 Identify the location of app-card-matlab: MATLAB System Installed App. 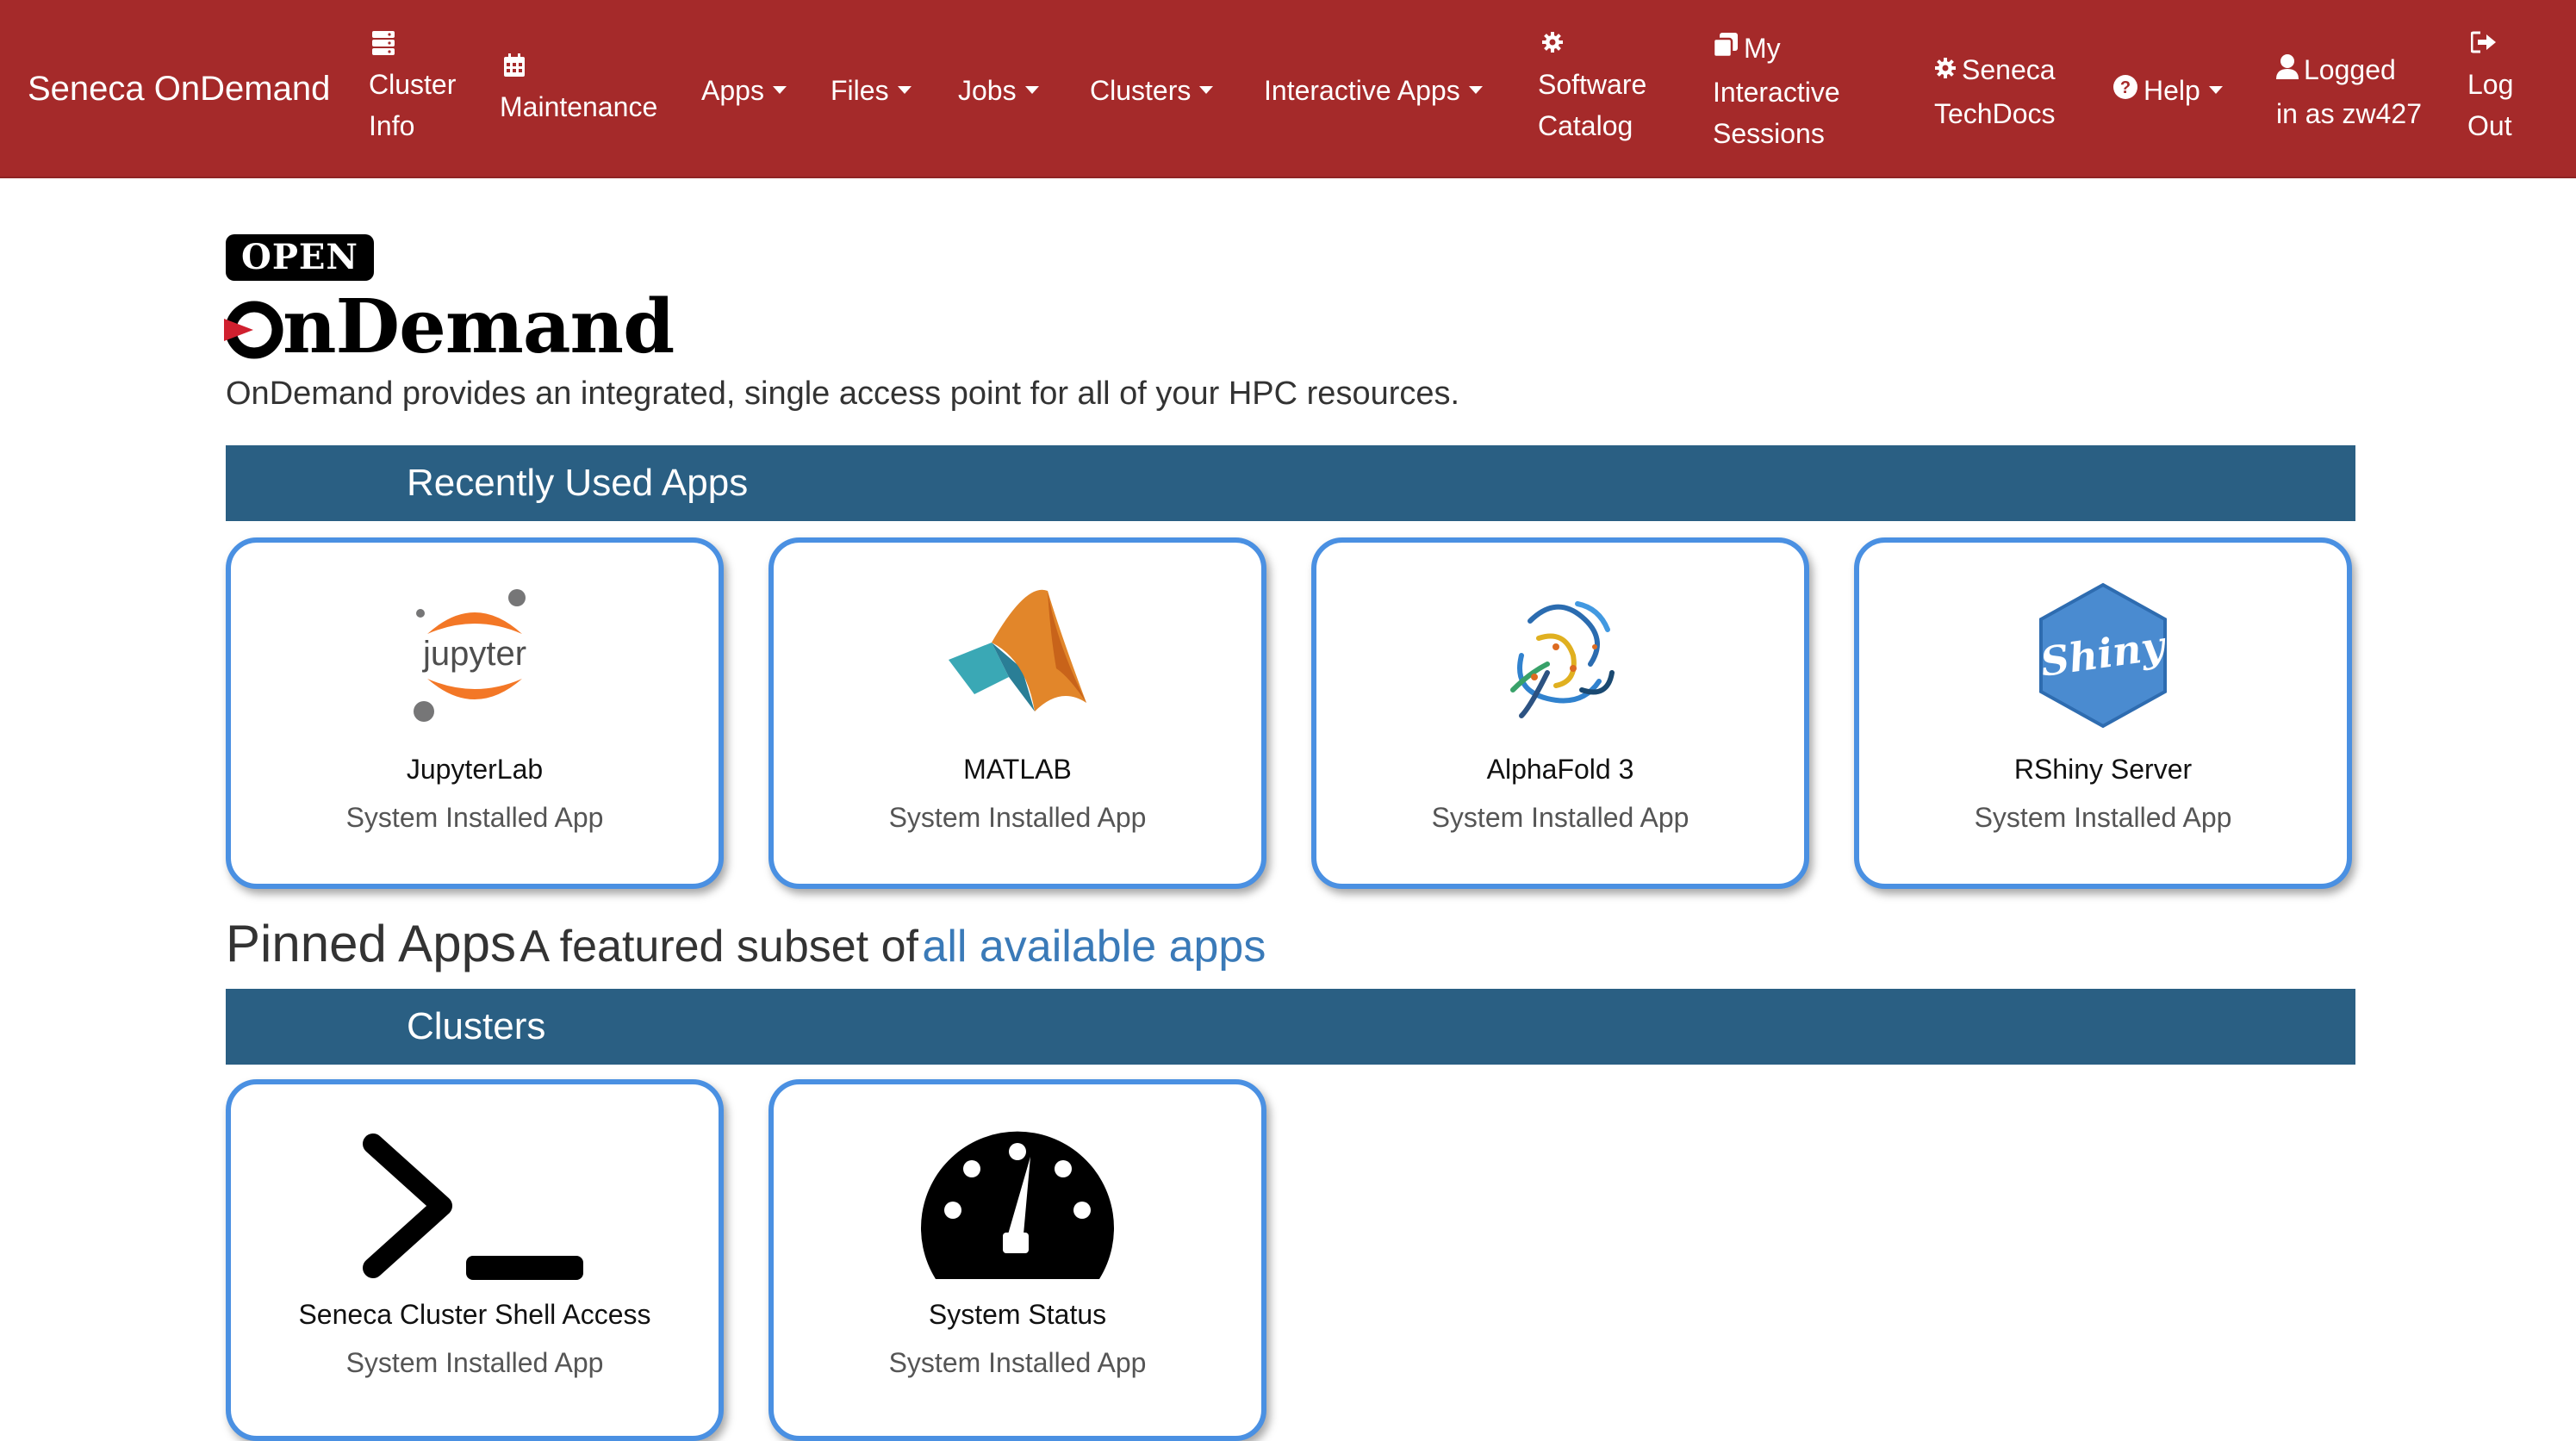
(1017, 713).